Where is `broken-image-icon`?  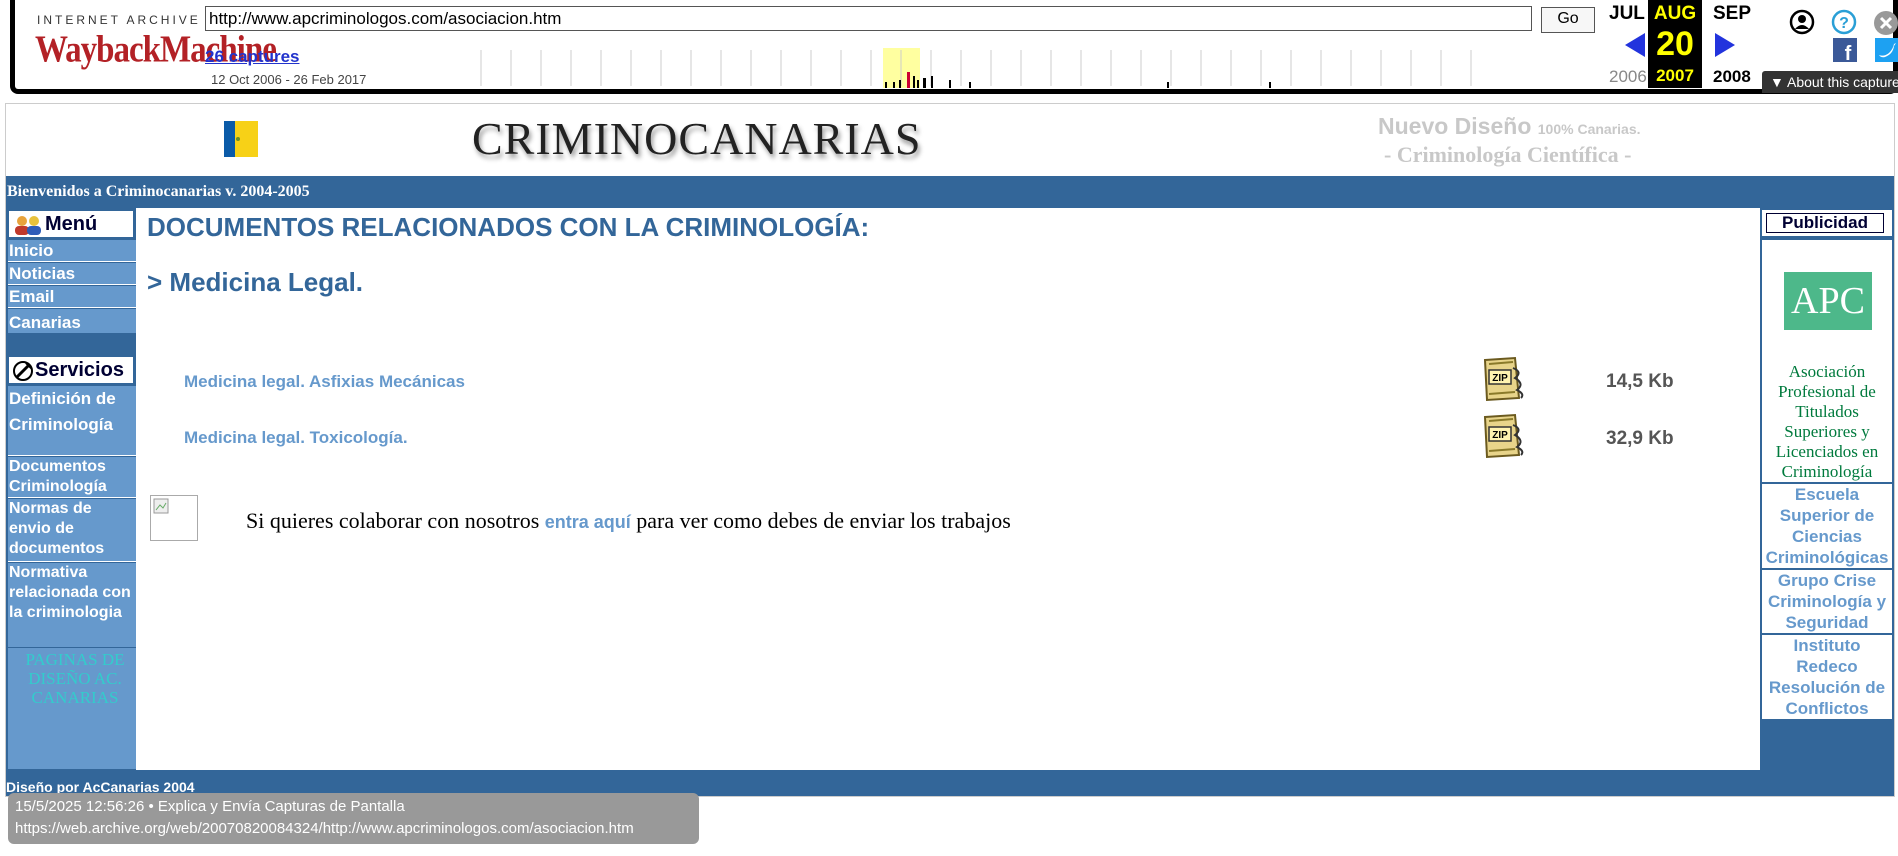
broken-image-icon is located at coordinates (174, 518).